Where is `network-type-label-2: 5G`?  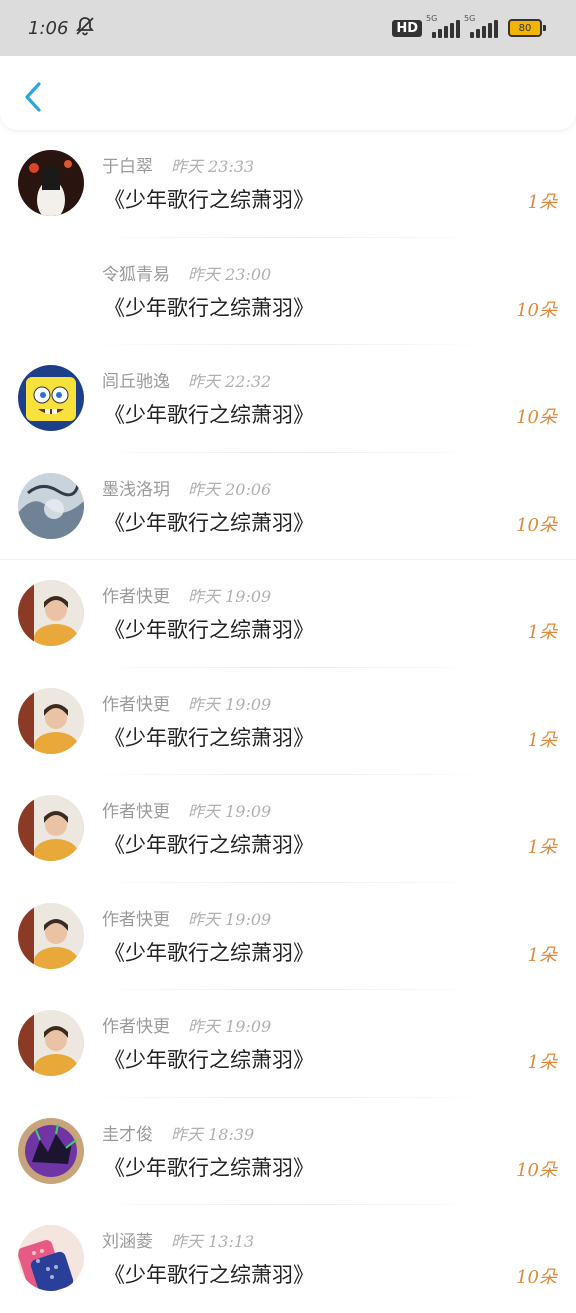
network-type-label-2: 5G is located at coordinates (470, 18).